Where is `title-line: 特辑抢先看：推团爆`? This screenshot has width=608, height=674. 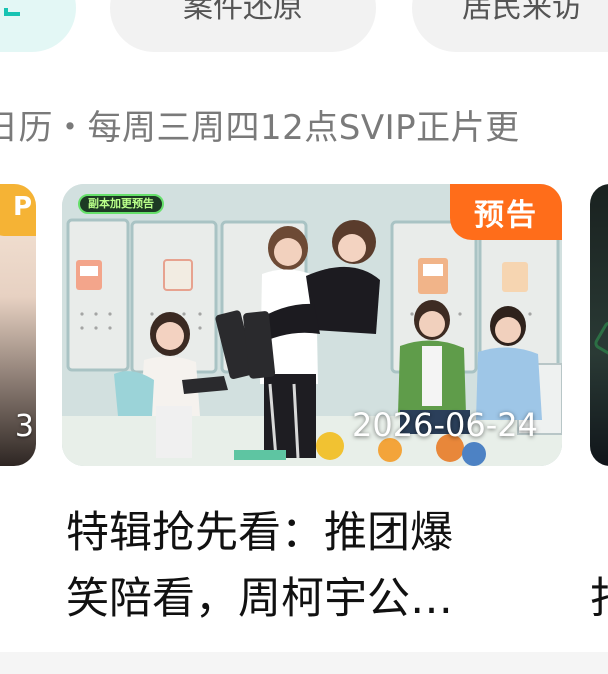
title-line: 特辑抢先看：推团爆 is located at coordinates (259, 533).